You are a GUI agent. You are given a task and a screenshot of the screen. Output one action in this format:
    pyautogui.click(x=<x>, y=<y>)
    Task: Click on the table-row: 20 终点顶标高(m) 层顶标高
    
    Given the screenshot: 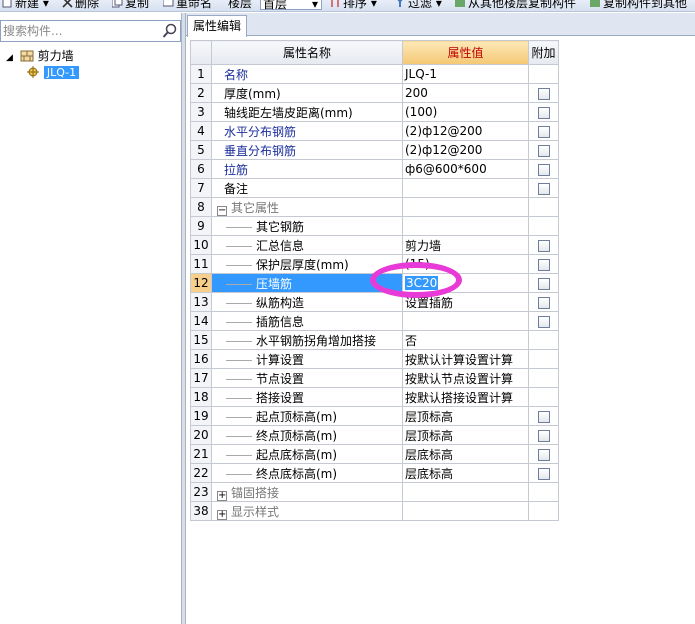 What is the action you would take?
    pyautogui.click(x=374, y=435)
    